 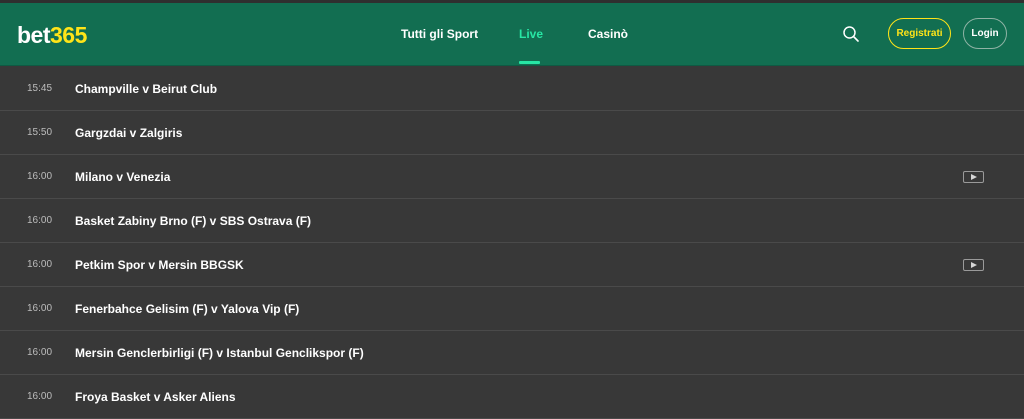 What do you see at coordinates (34, 35) in the screenshot?
I see `logo-text-bet: bet` at bounding box center [34, 35].